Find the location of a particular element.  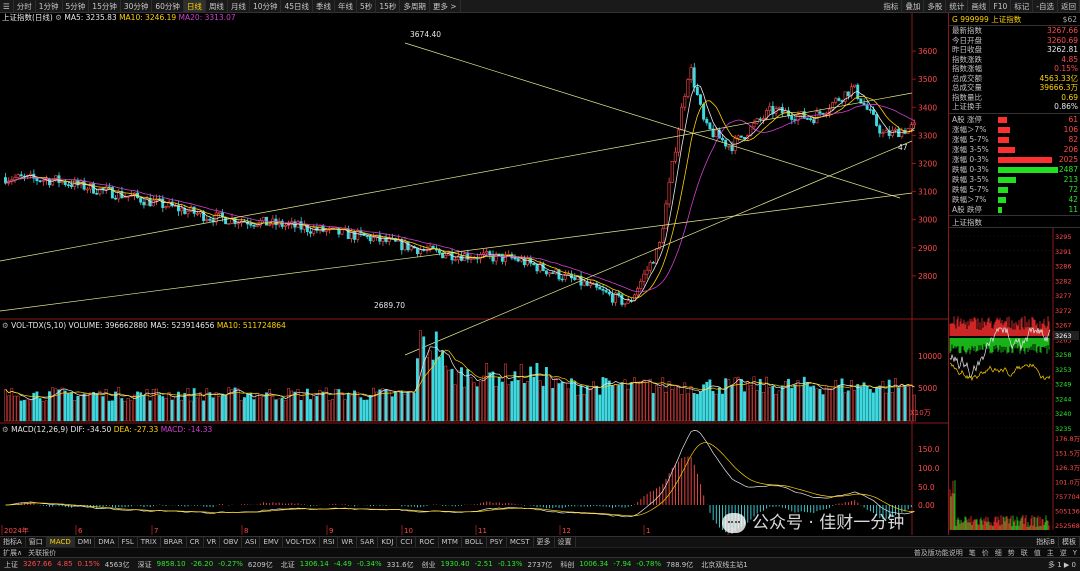

breadth-row: A股 跌停 11 is located at coordinates (1014, 210).